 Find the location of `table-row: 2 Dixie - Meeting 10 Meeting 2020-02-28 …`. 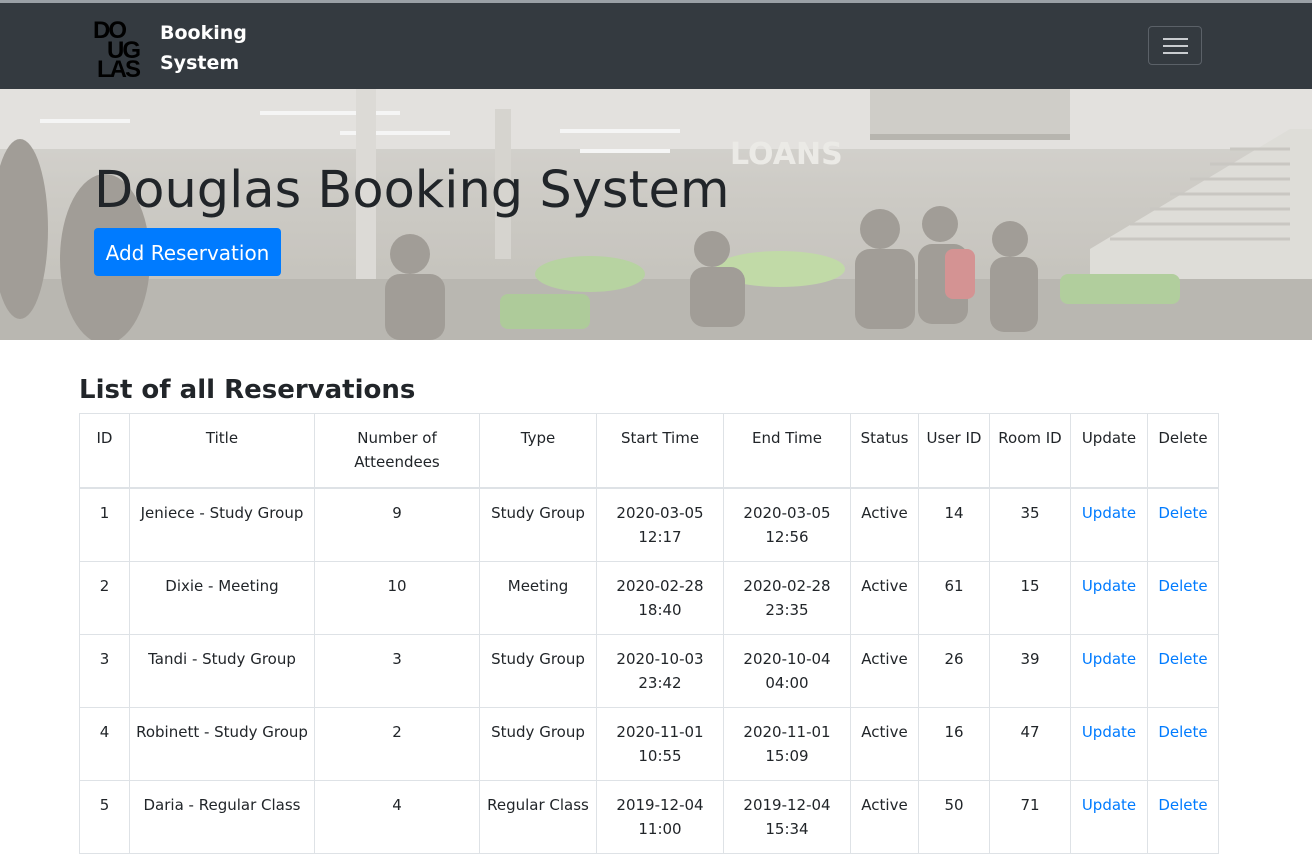

table-row: 2 Dixie - Meeting 10 Meeting 2020-02-28 … is located at coordinates (649, 597).